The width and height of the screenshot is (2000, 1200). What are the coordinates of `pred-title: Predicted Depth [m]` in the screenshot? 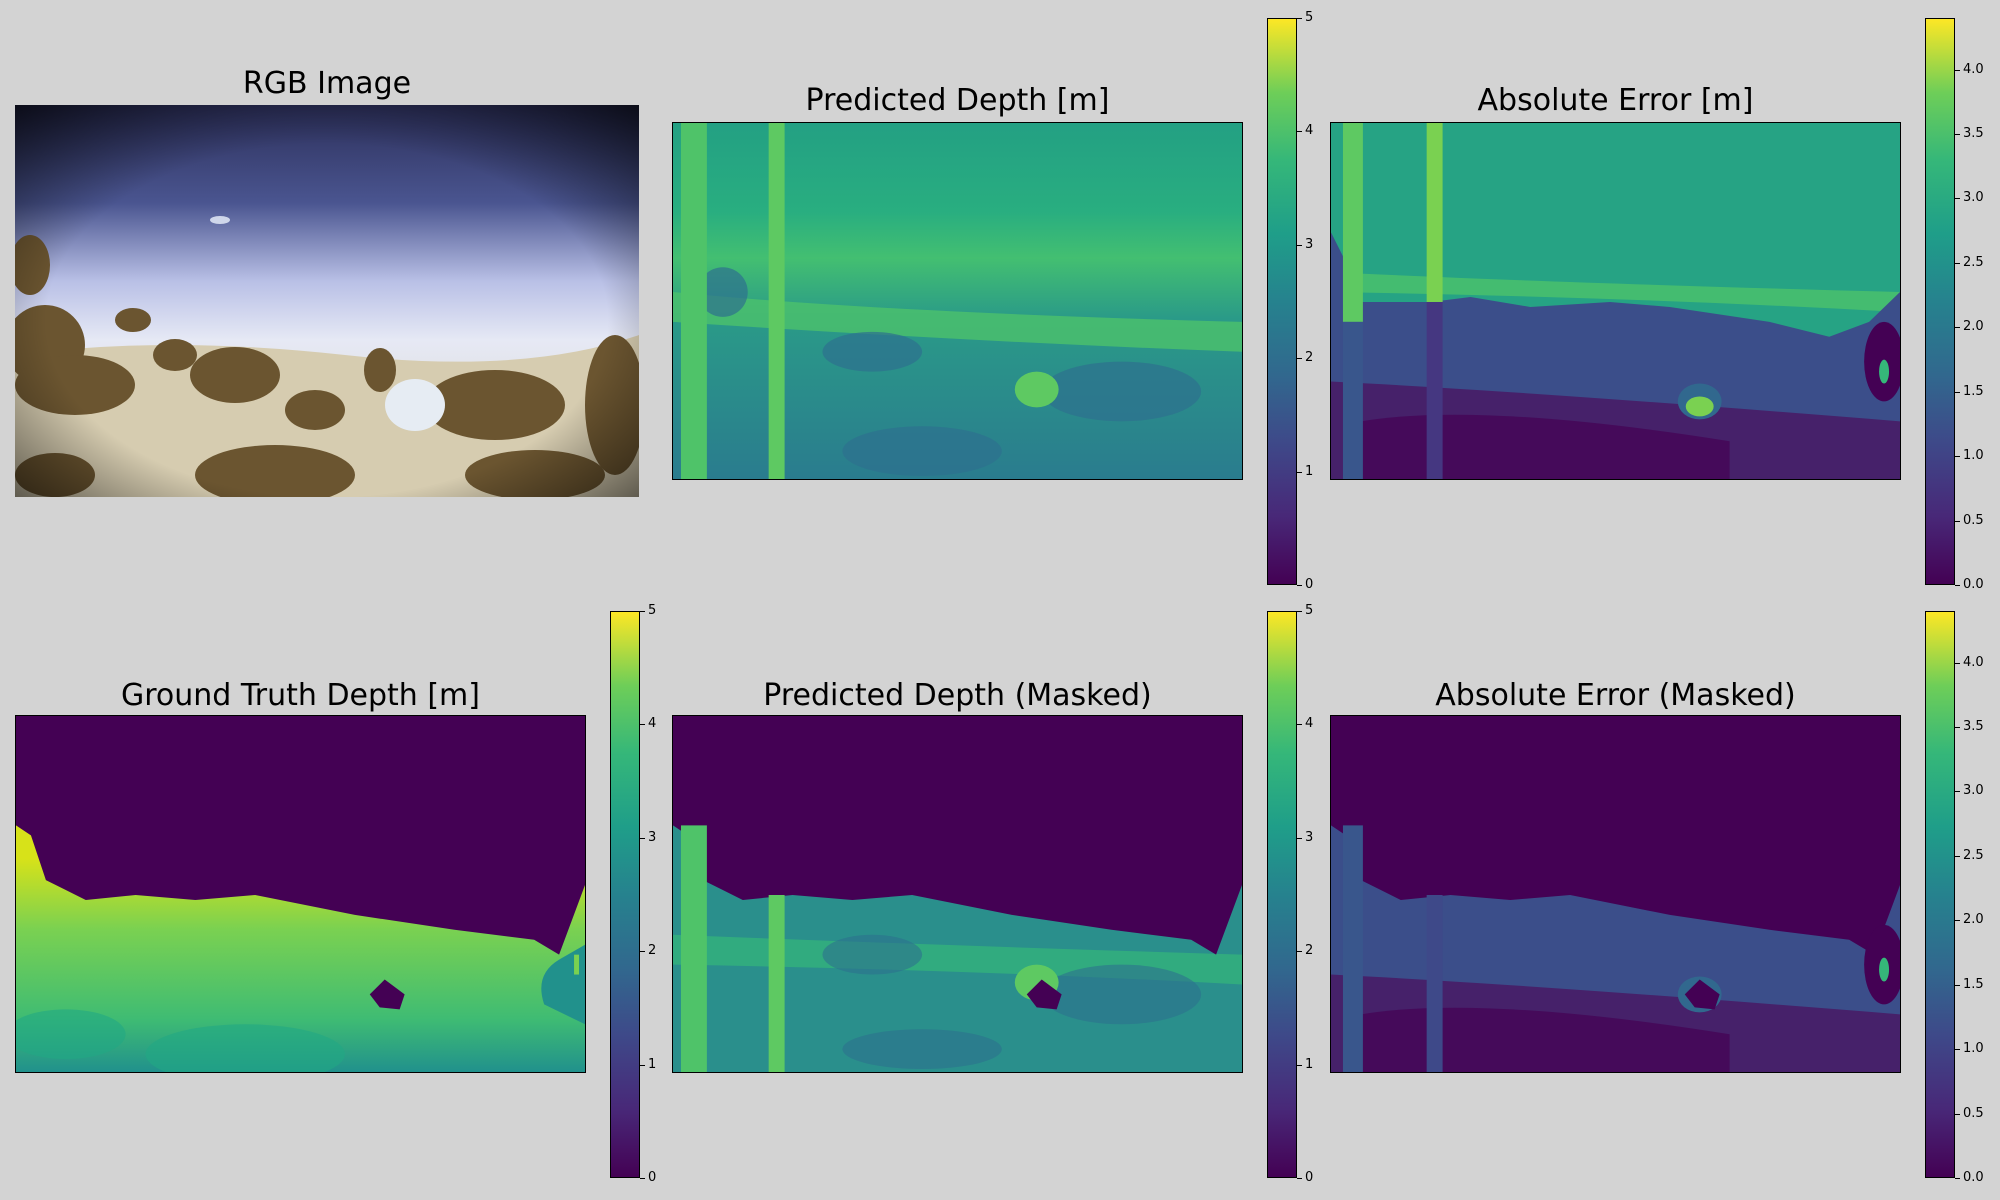 It's located at (957, 100).